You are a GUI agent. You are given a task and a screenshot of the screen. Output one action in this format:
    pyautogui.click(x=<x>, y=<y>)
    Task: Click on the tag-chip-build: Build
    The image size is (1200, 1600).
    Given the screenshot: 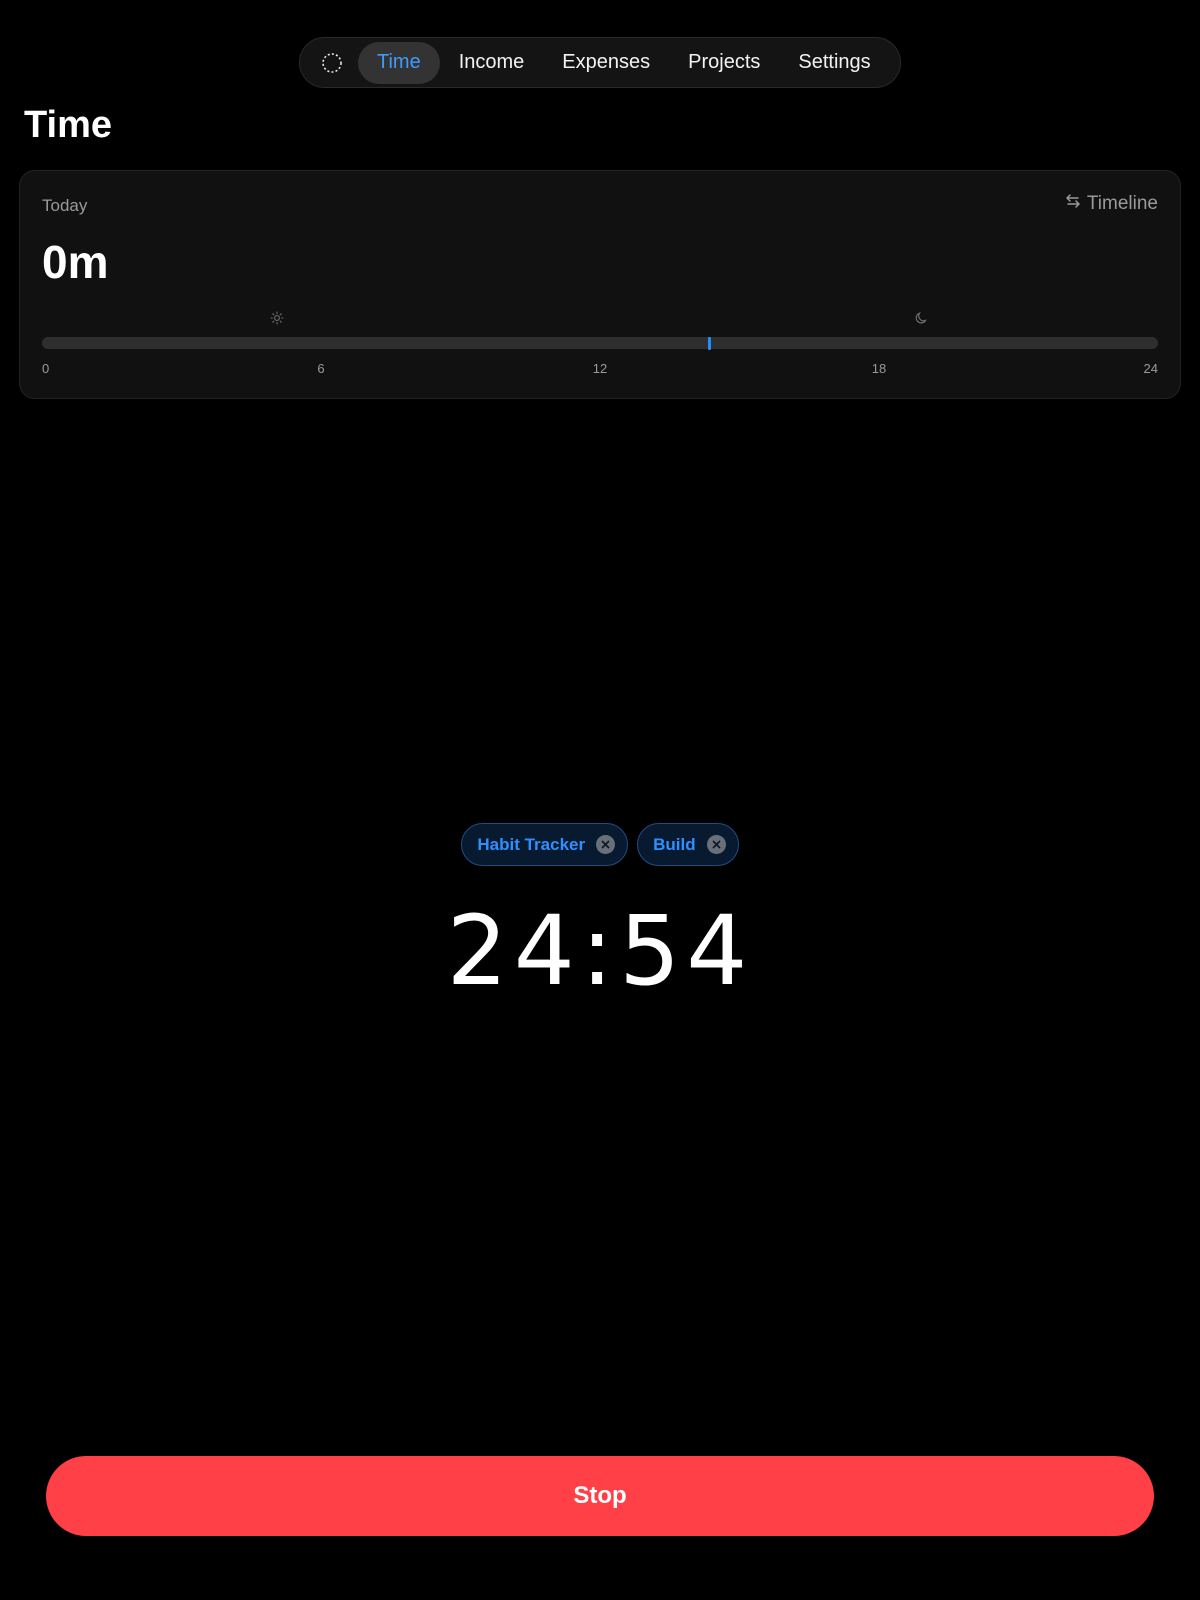 What is the action you would take?
    pyautogui.click(x=688, y=844)
    